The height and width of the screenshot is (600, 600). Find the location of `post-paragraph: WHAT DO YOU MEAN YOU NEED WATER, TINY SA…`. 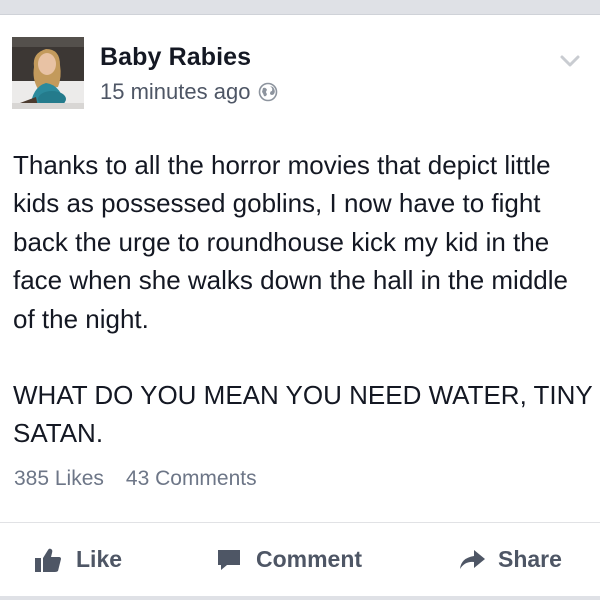

post-paragraph: WHAT DO YOU MEAN YOU NEED WATER, TINY SA… is located at coordinates (306, 414).